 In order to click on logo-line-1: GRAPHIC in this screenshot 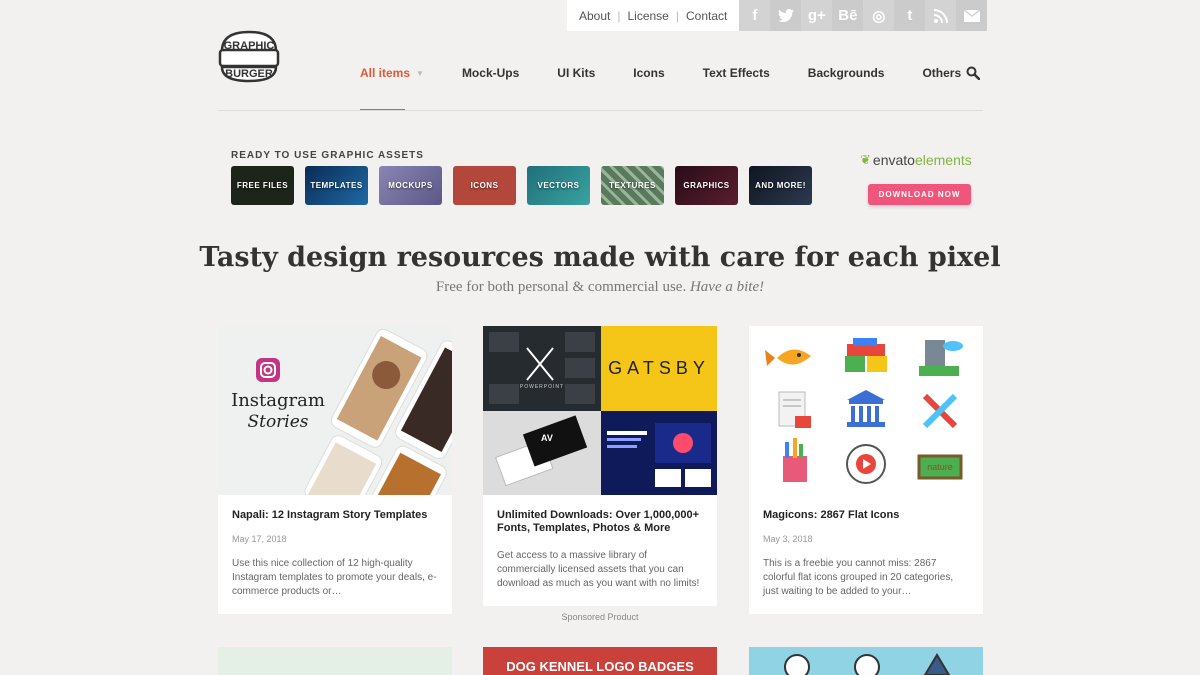, I will do `click(249, 46)`.